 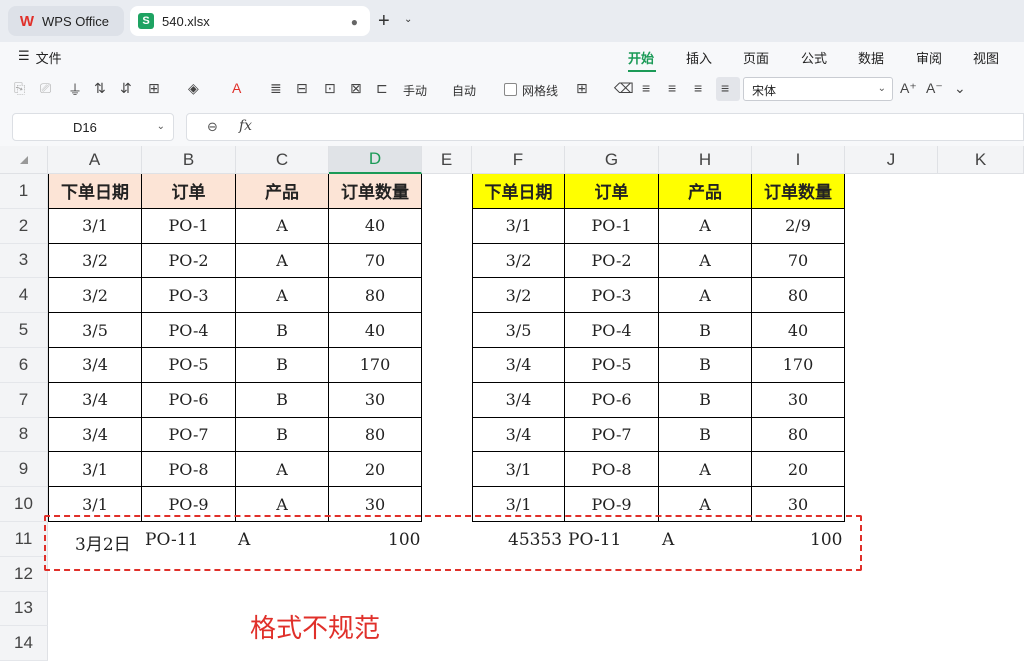 I want to click on left-table-cell: 170, so click(x=375, y=365).